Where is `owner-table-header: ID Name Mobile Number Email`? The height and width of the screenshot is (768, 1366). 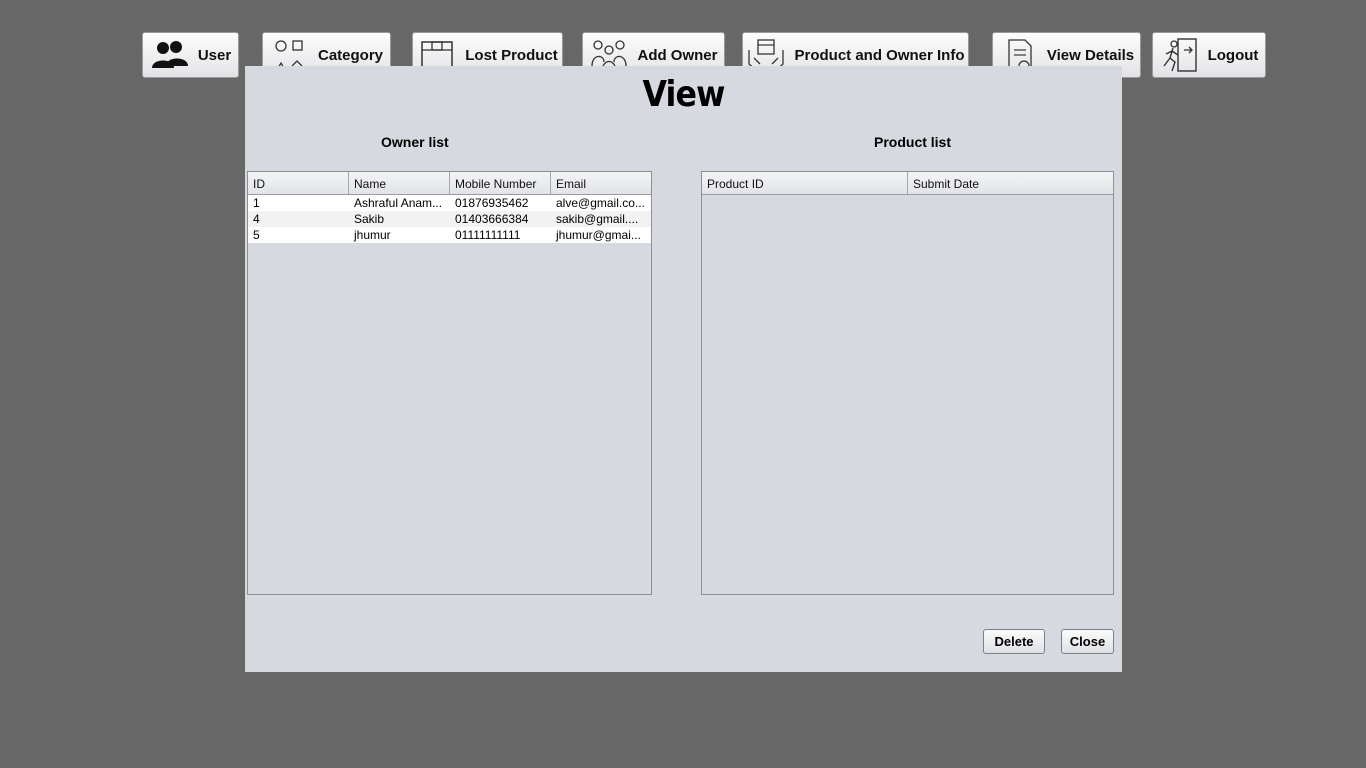
owner-table-header: ID Name Mobile Number Email is located at coordinates (449, 183).